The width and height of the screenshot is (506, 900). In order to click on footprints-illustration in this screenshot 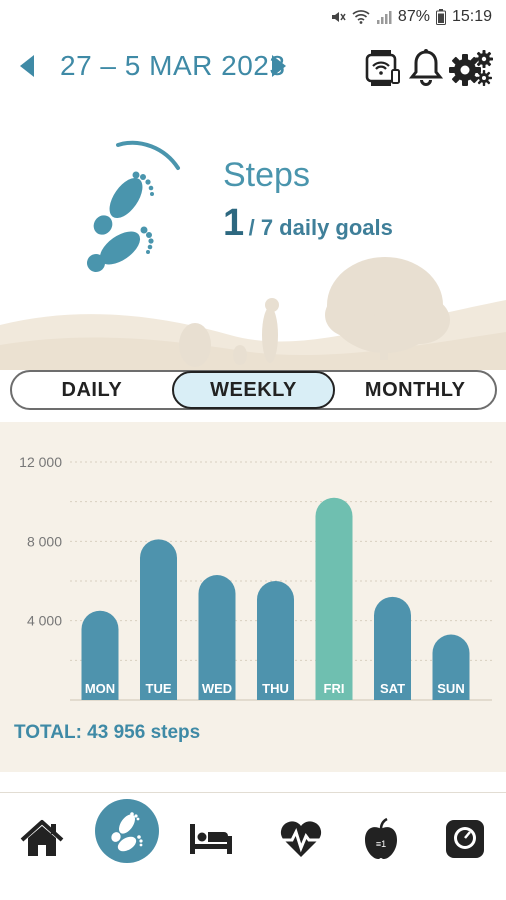, I will do `click(120, 221)`.